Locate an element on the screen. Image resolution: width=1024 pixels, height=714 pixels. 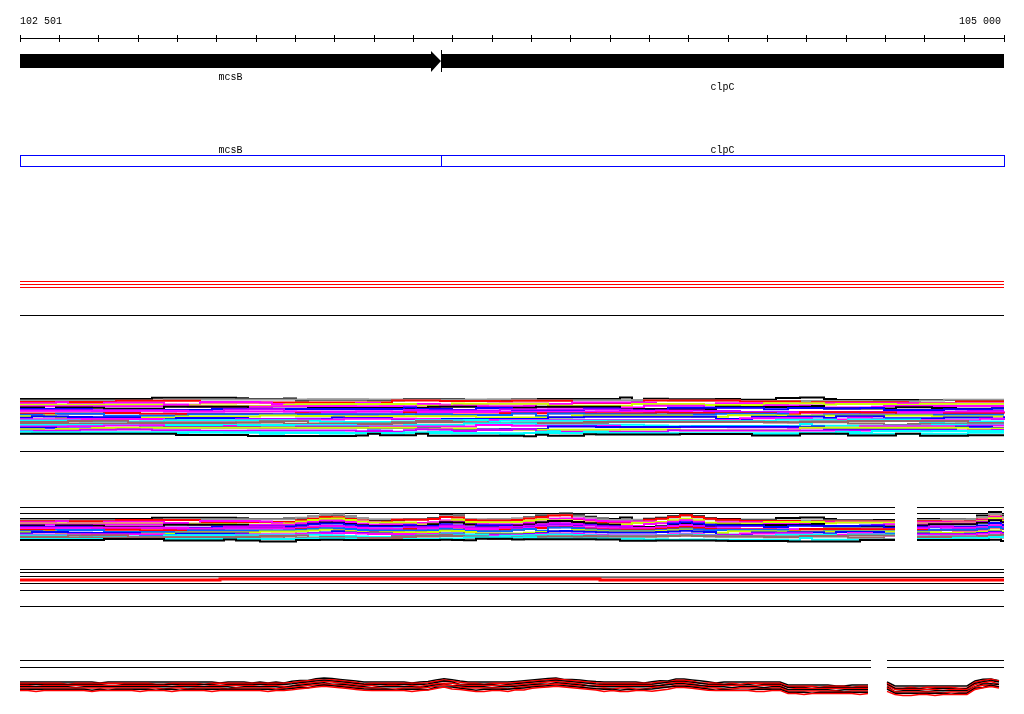
annotation-label: clpC is located at coordinates (722, 150).